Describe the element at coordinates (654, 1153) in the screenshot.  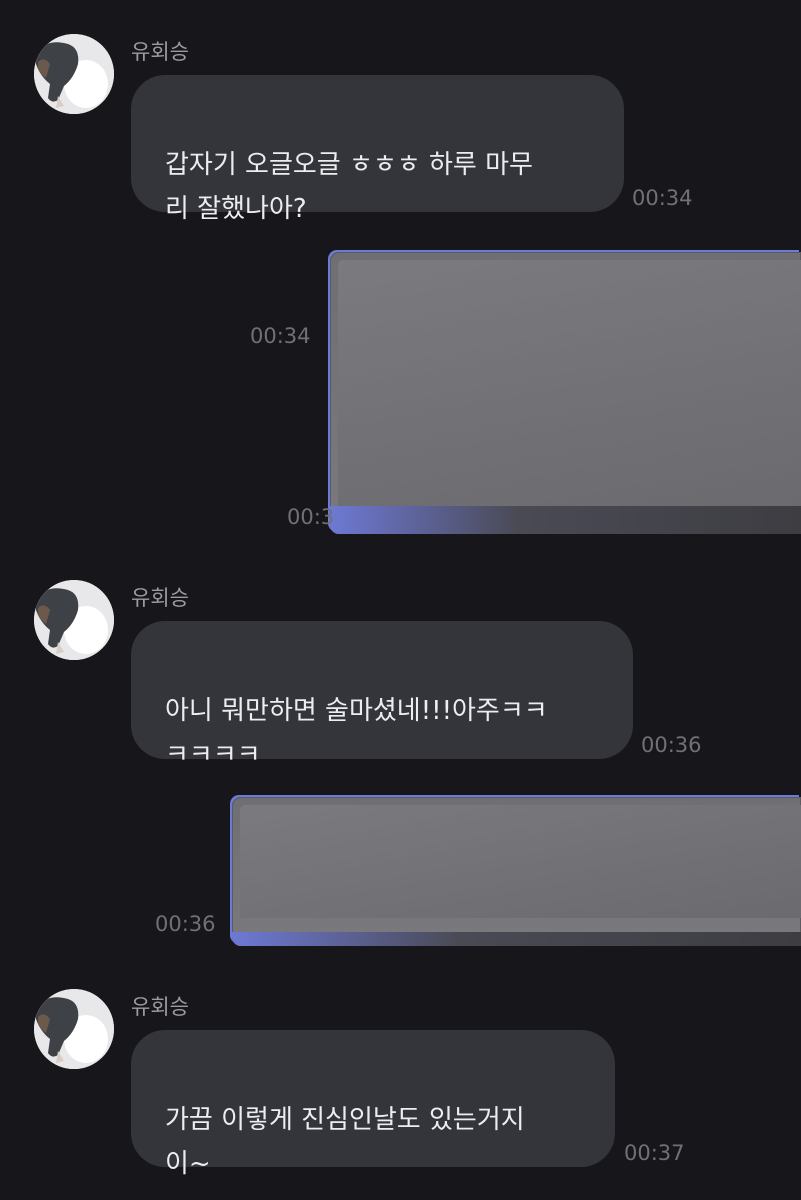
I see `message-time: 00:37` at that location.